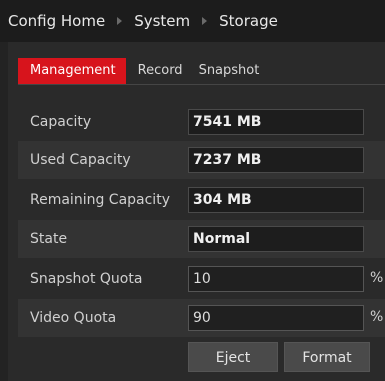 The width and height of the screenshot is (385, 381). I want to click on used-capacity-value: 7237 MB, so click(276, 160).